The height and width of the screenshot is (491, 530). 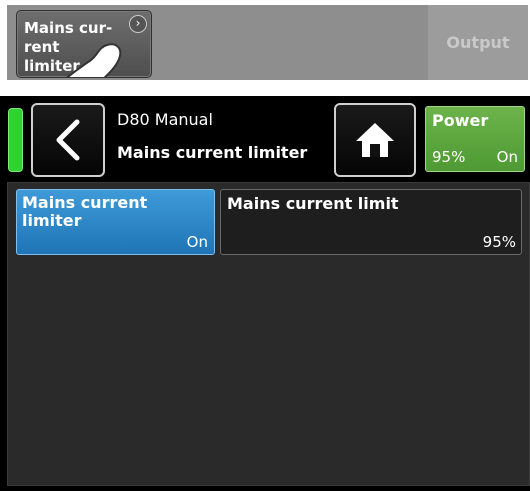 What do you see at coordinates (499, 242) in the screenshot?
I see `mains-current-limit-tile-value: 95%` at bounding box center [499, 242].